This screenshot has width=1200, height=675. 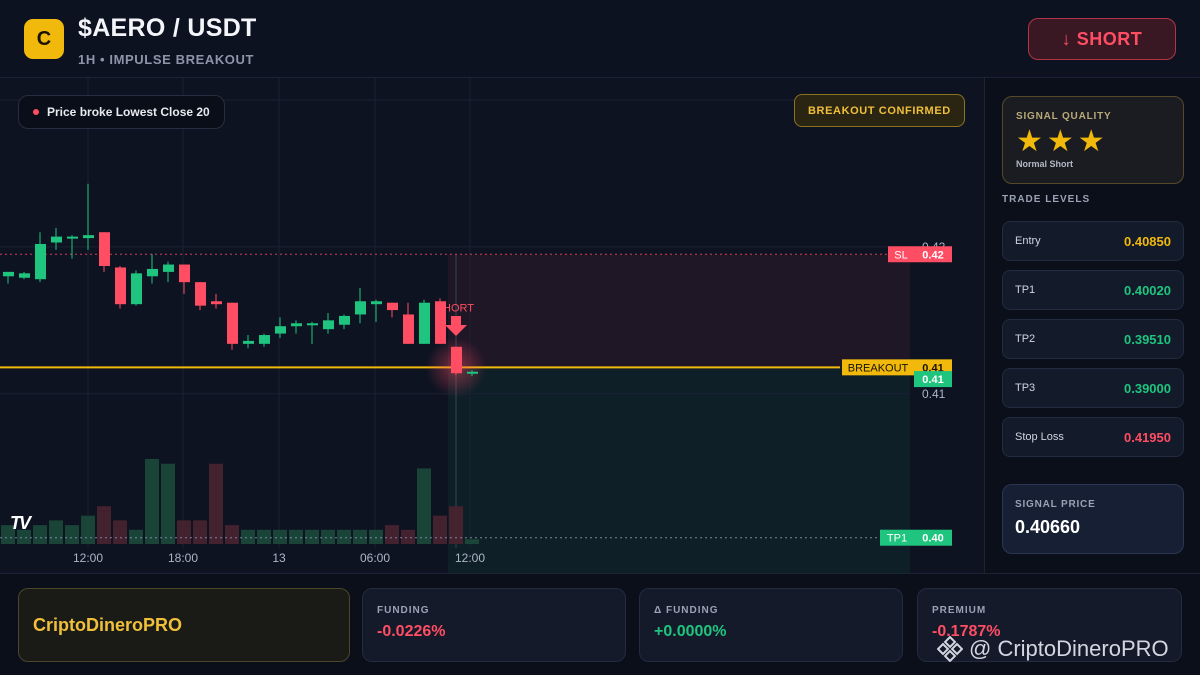 What do you see at coordinates (36, 112) in the screenshot?
I see `alert-dot-icon` at bounding box center [36, 112].